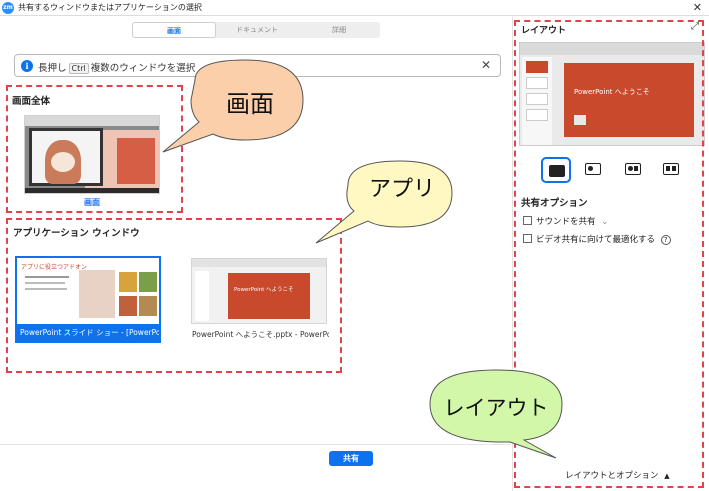  I want to click on callout-layout-text: レイアウト, so click(496, 408).